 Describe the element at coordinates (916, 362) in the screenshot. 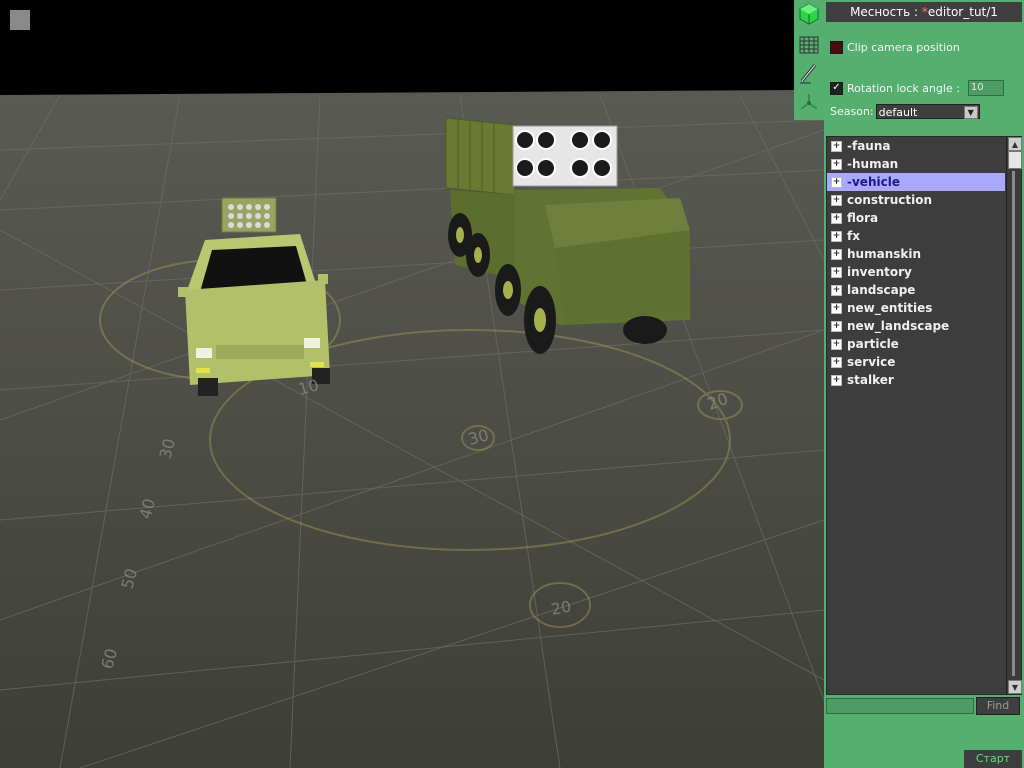

I see `tree-item-service: + service` at that location.